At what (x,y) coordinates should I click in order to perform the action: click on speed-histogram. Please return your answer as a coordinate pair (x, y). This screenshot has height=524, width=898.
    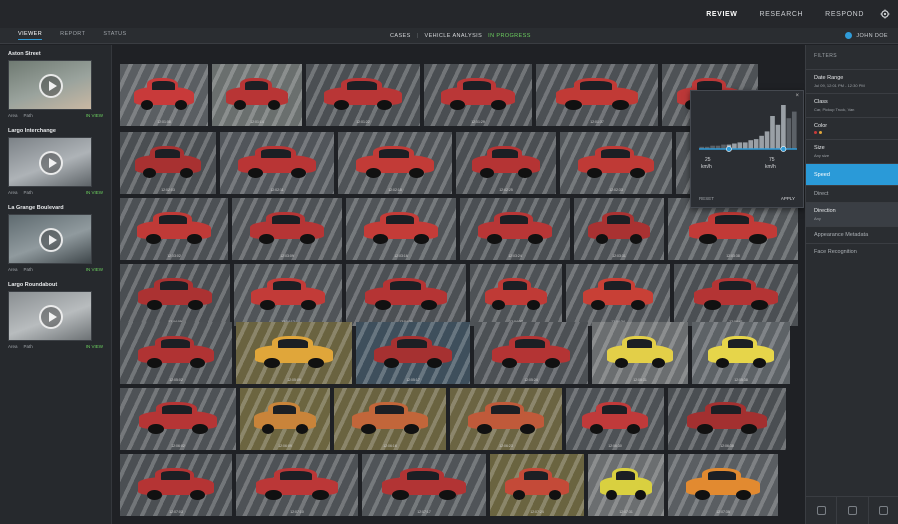
    Looking at the image, I should click on (748, 127).